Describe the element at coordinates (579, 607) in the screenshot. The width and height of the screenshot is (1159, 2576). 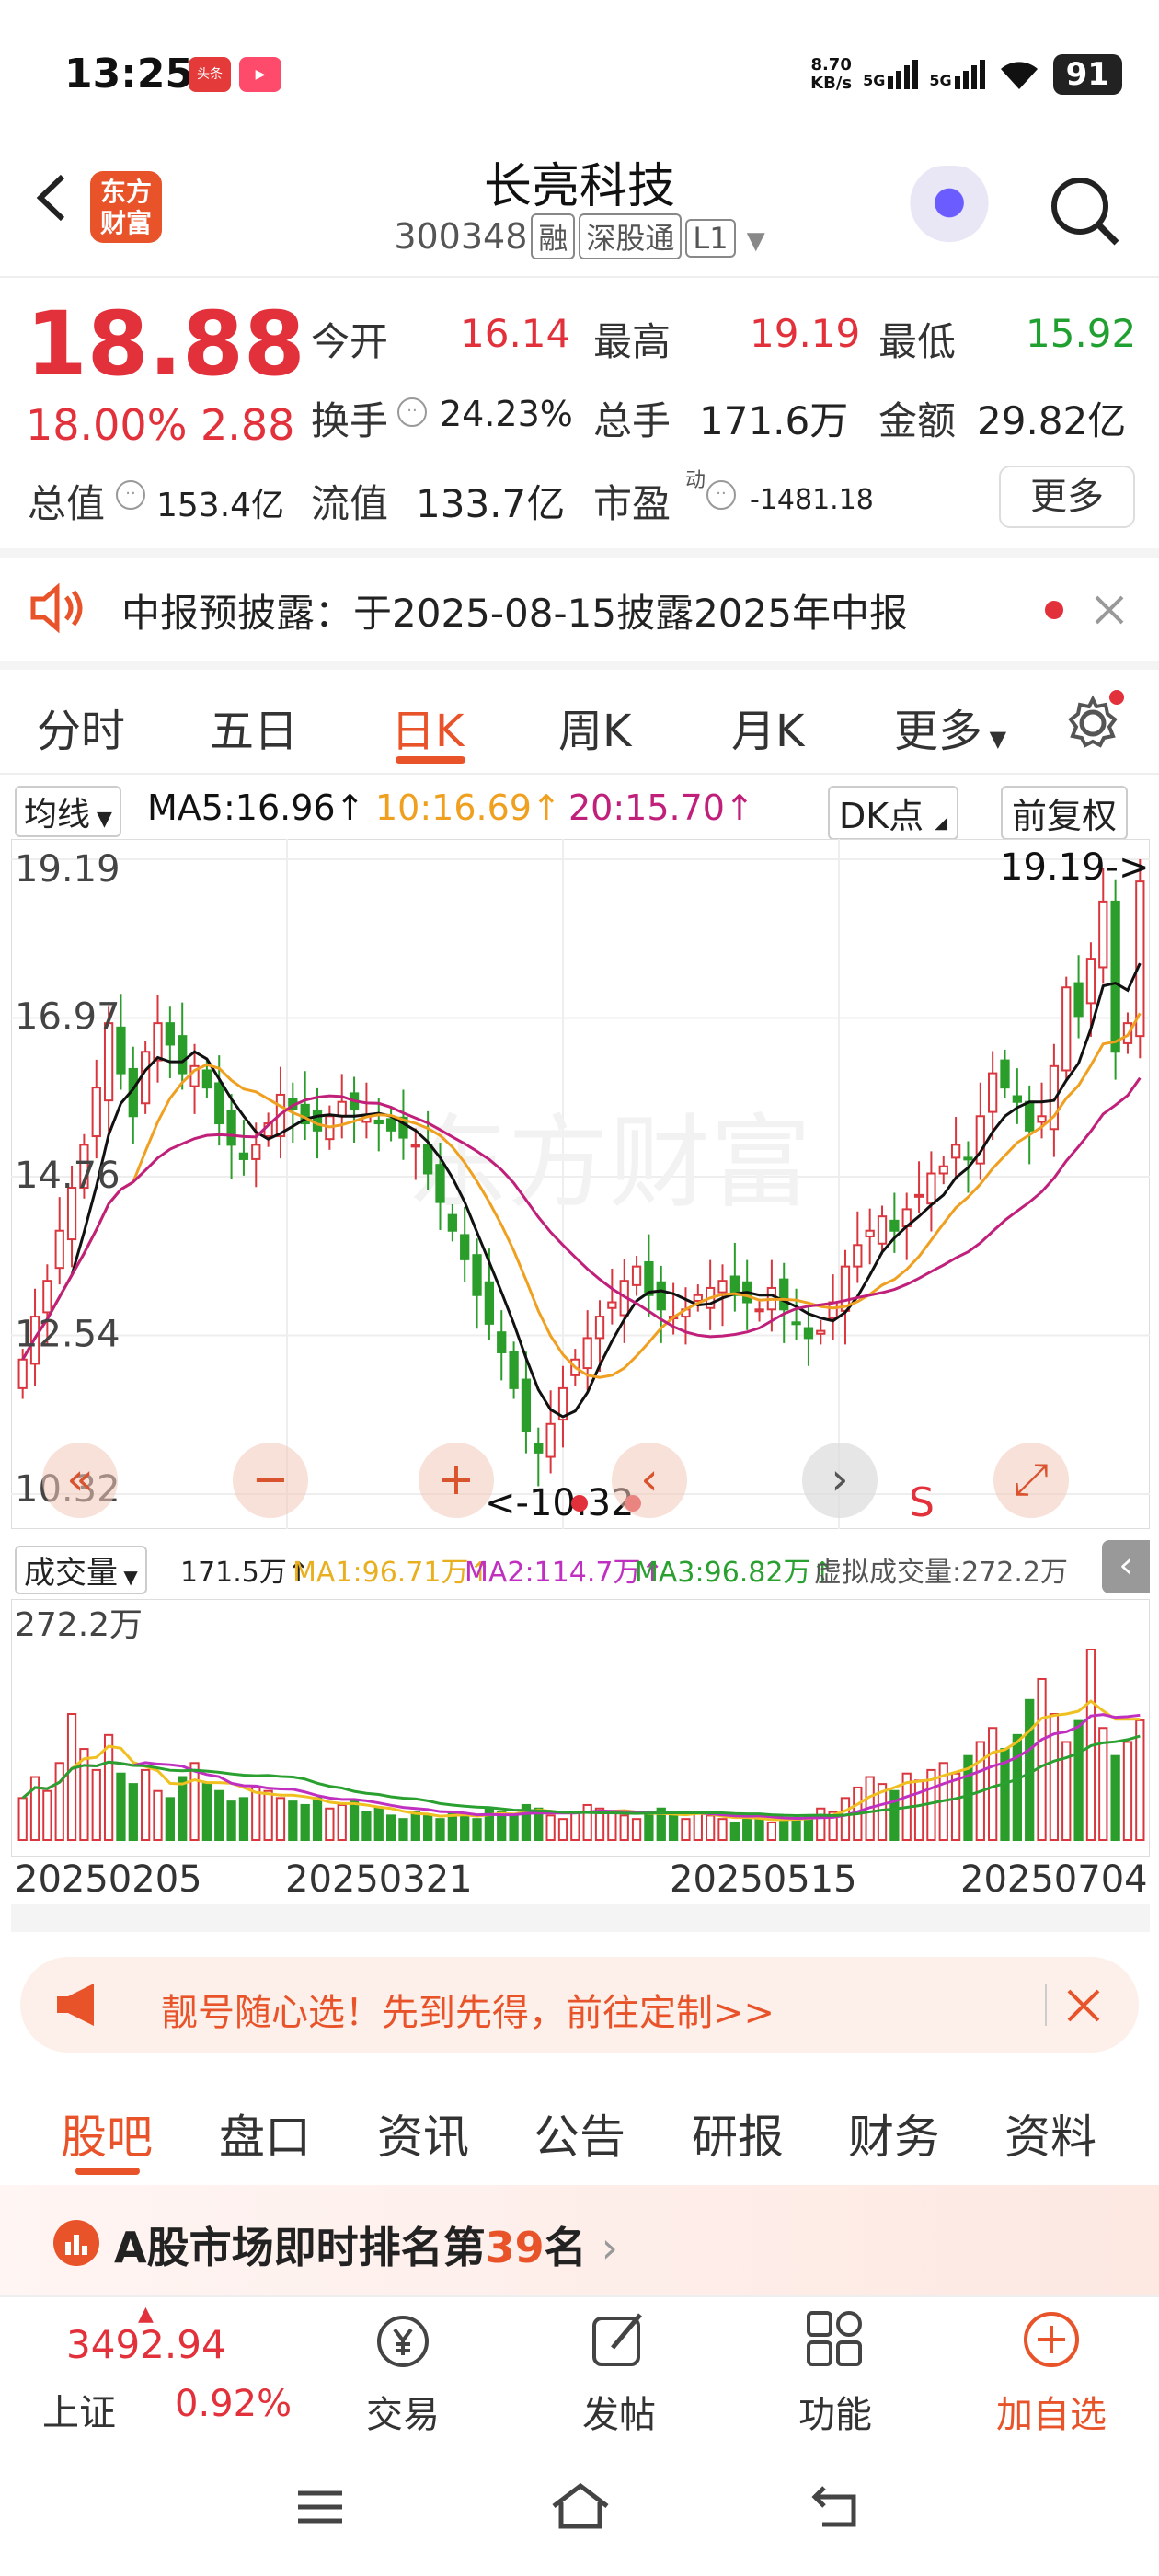
I see `notice-bar: 中报预披露：于2025-08-15披露2025年中报` at that location.